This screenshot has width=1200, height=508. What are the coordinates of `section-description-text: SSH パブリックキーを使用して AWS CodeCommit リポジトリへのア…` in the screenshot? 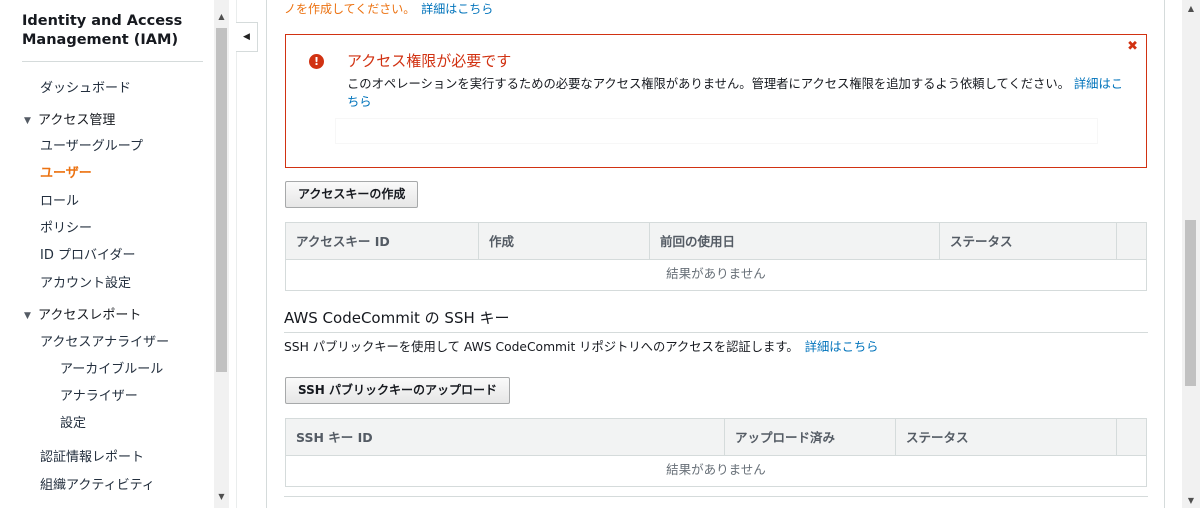 It's located at (541, 347).